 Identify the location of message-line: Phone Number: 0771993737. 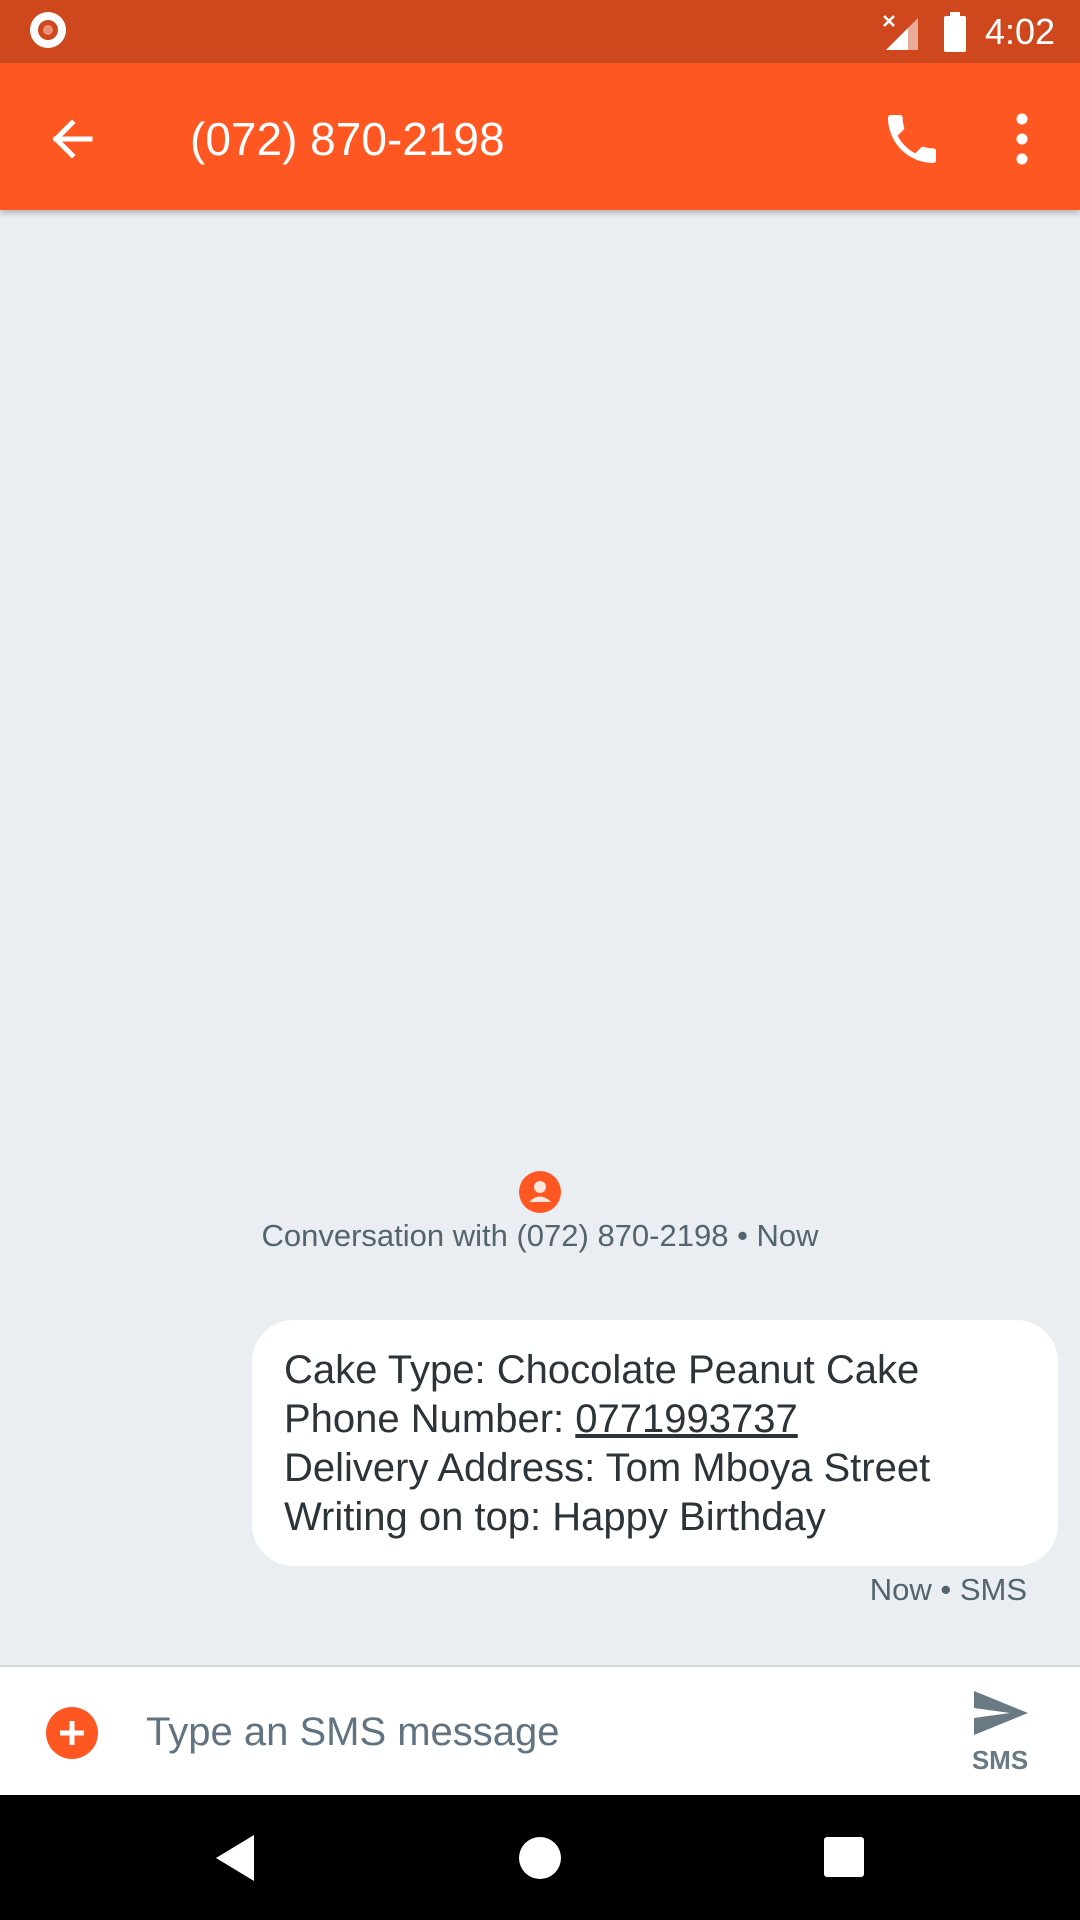
(655, 1419).